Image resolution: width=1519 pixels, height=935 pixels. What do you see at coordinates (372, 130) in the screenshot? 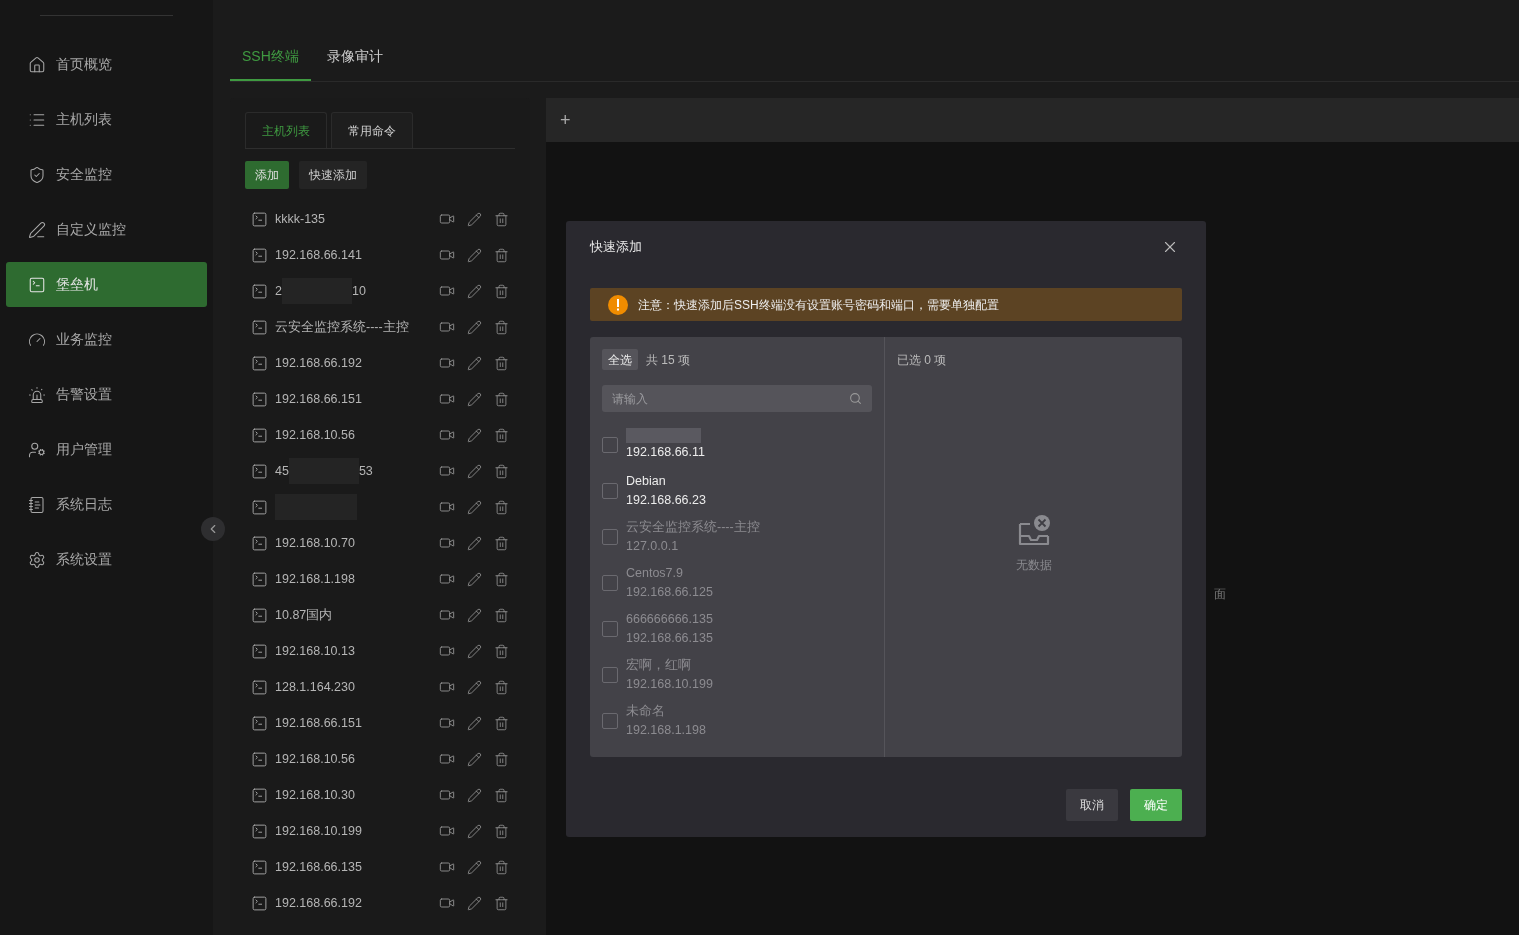
I see `panel-tab: 常用命令` at bounding box center [372, 130].